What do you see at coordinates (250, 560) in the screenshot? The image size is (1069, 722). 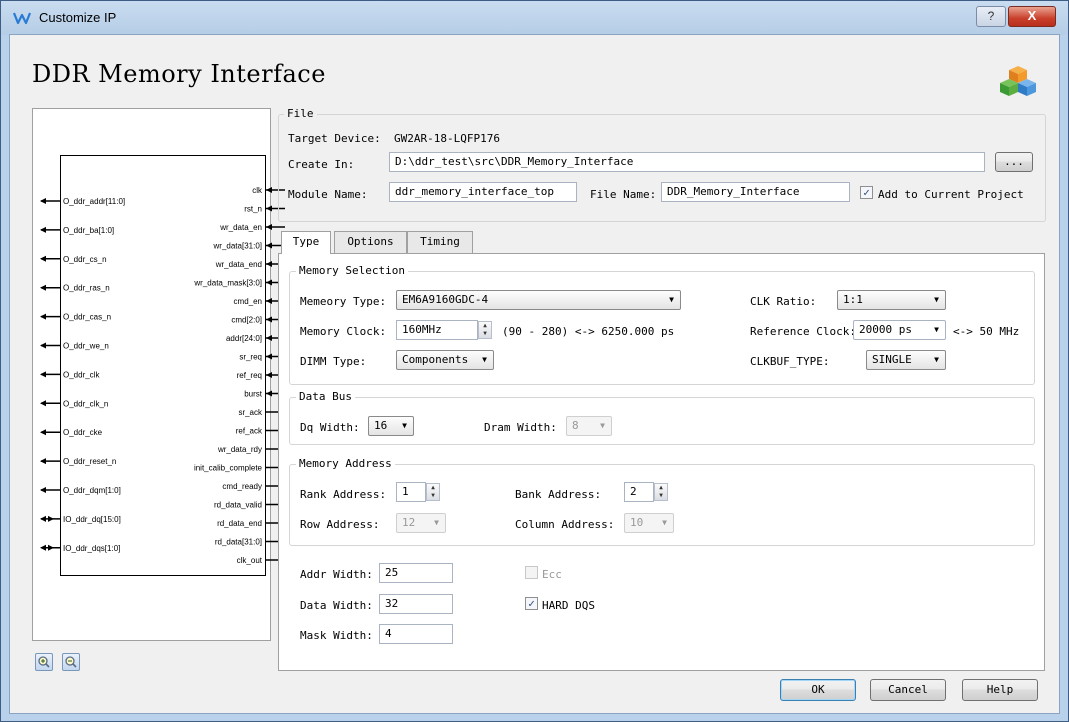 I see `pin-label: clk_out` at bounding box center [250, 560].